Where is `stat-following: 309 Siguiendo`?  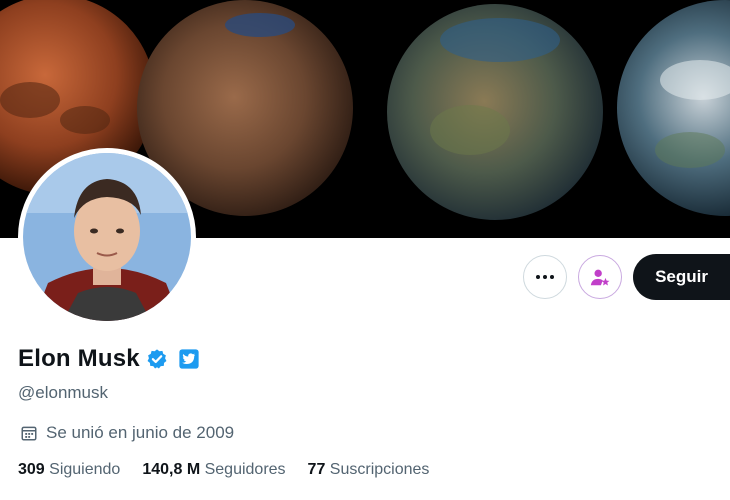 stat-following: 309 Siguiendo is located at coordinates (69, 470).